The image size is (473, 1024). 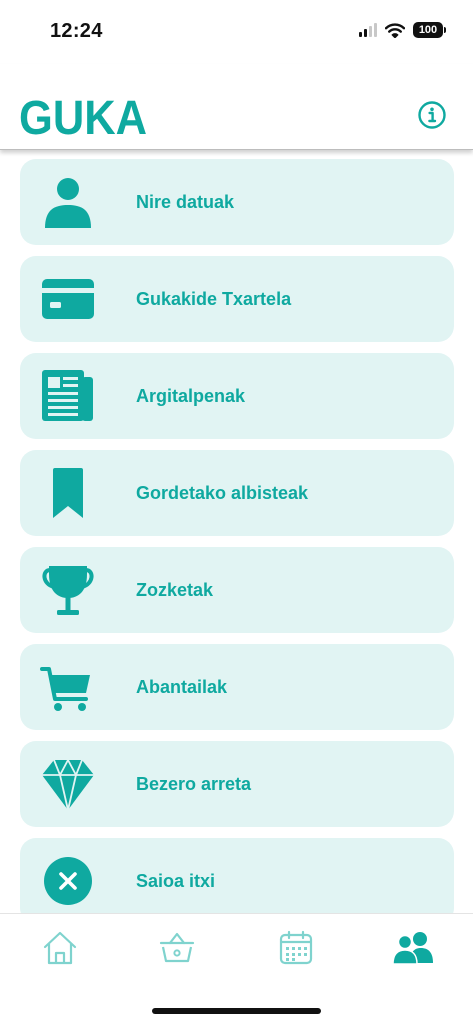 What do you see at coordinates (191, 396) in the screenshot?
I see `menu-item-label: Argitalpenak` at bounding box center [191, 396].